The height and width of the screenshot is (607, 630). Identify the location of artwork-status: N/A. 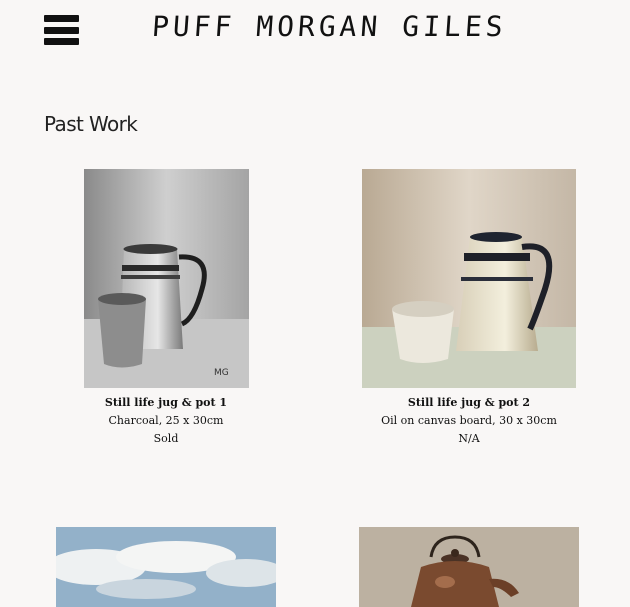
(469, 438).